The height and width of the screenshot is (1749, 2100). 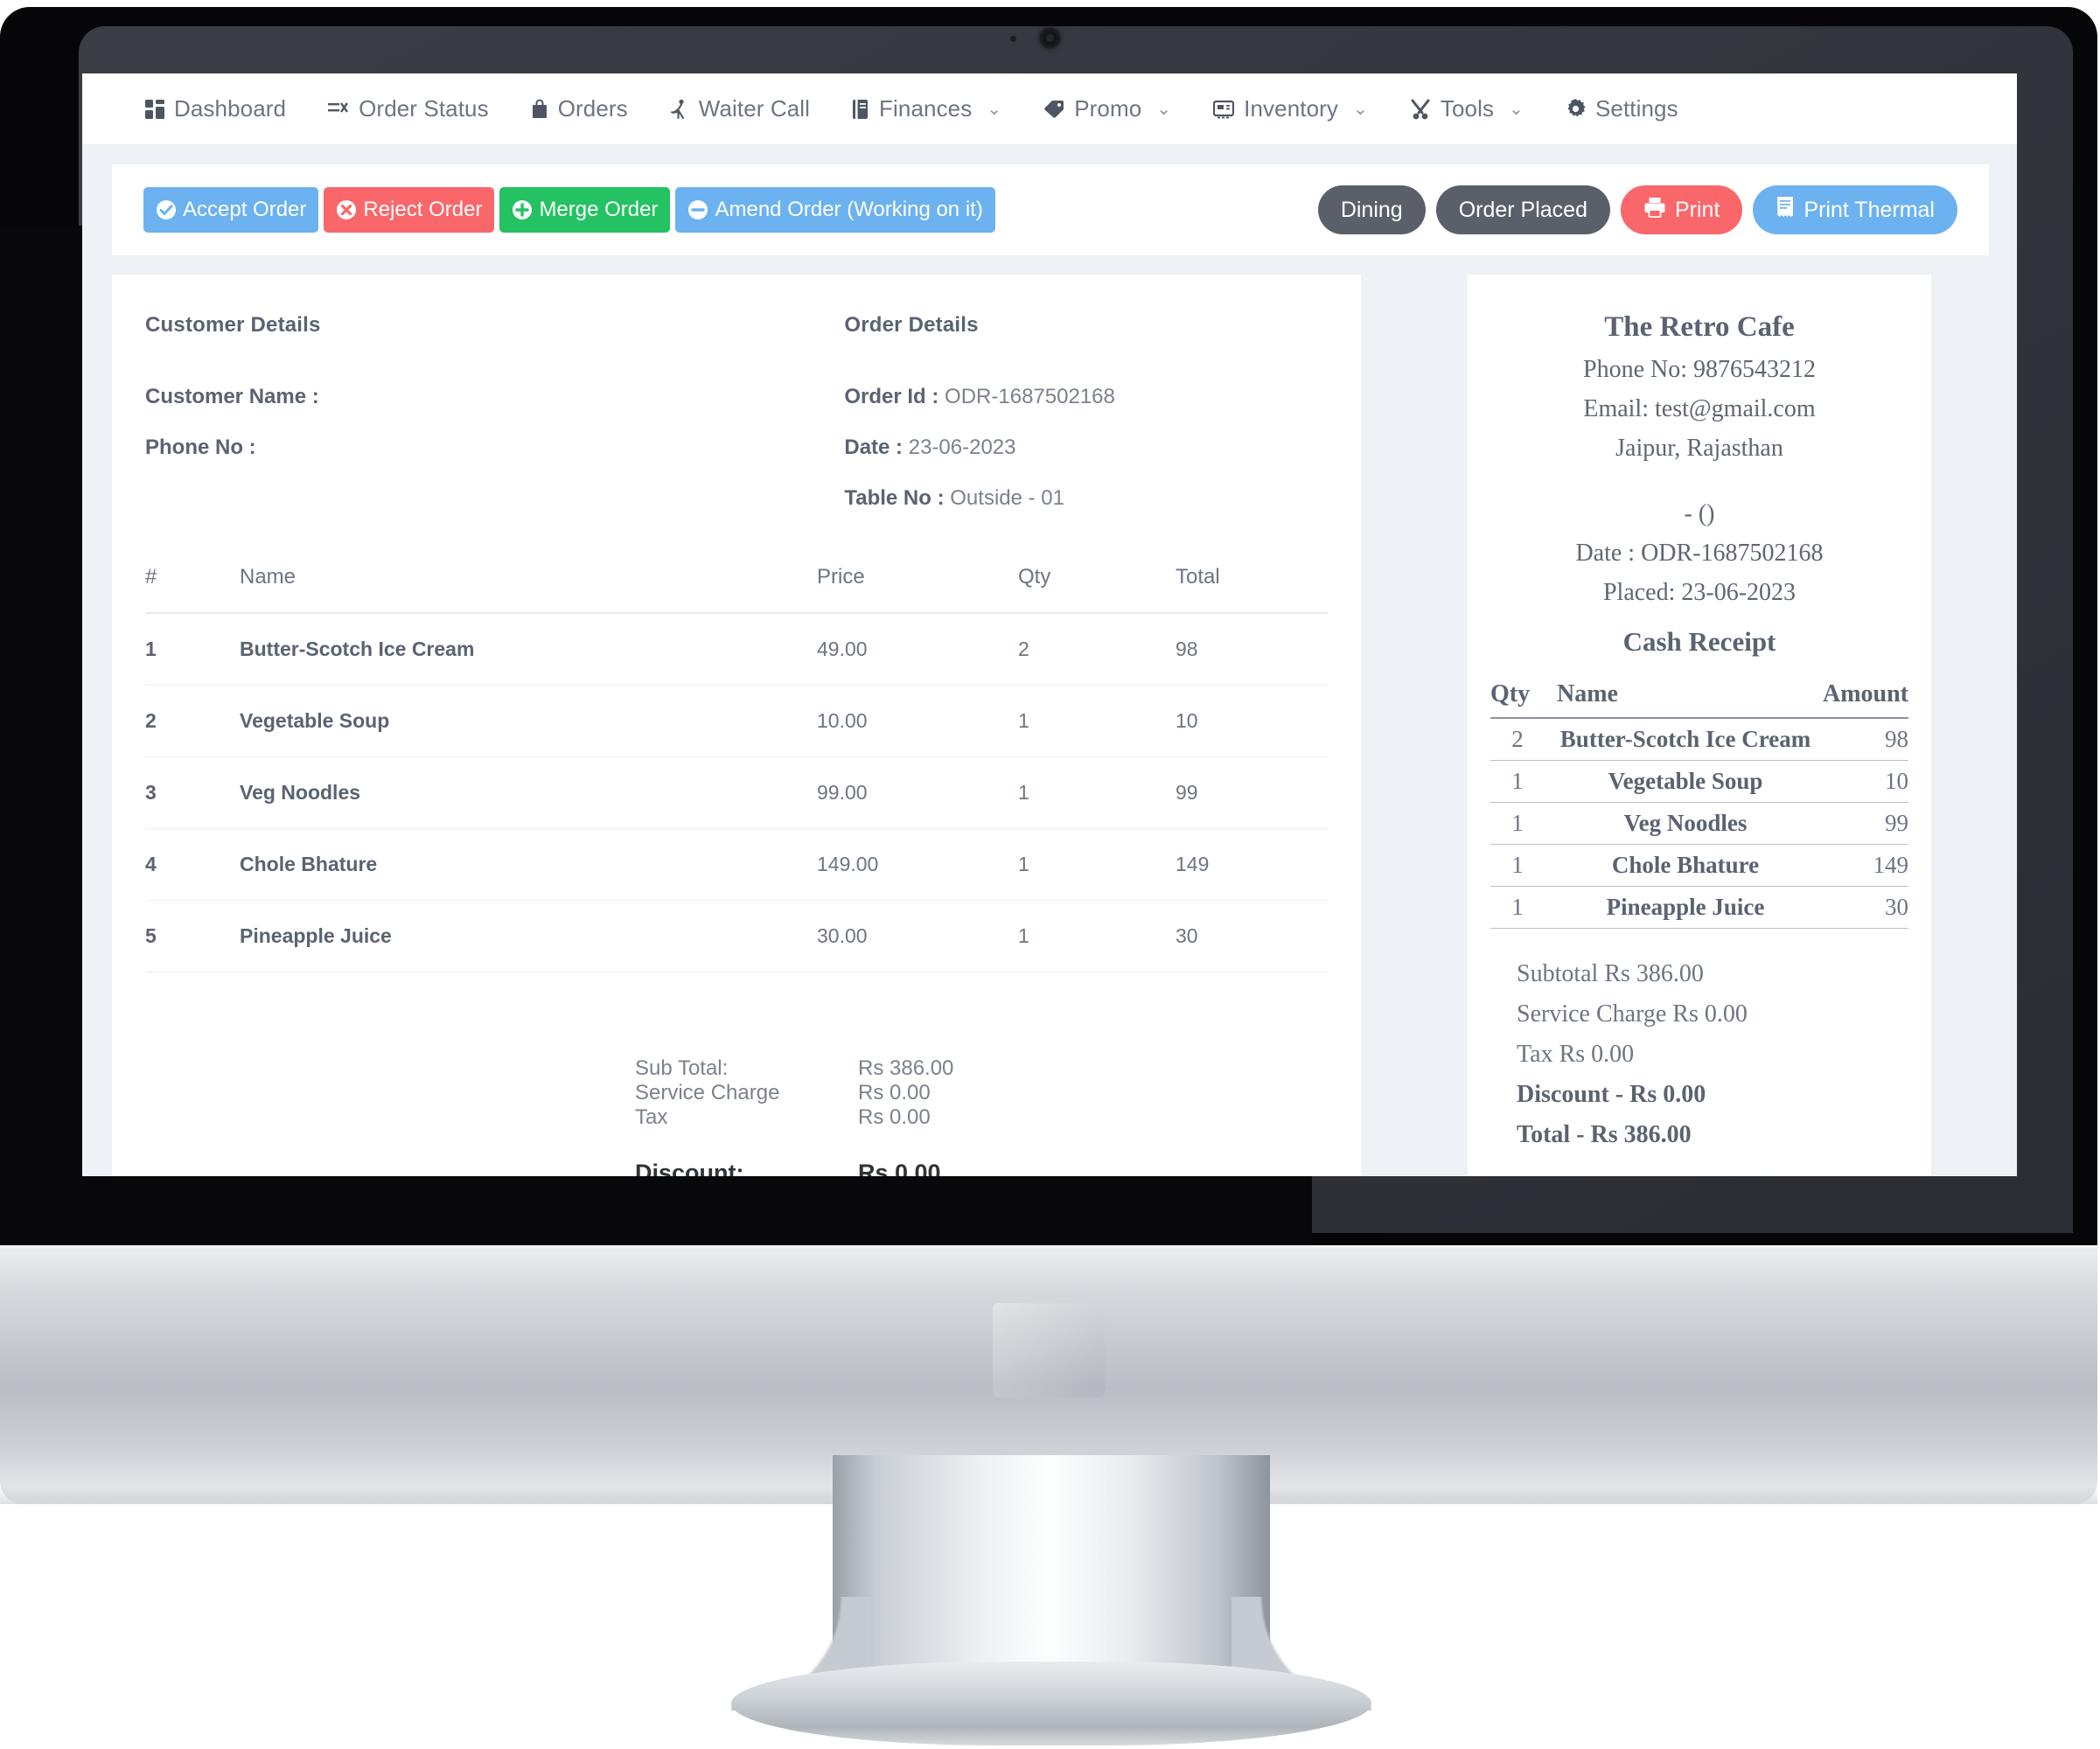 What do you see at coordinates (849, 209) in the screenshot?
I see `button-label: Amend Order (Working on it)` at bounding box center [849, 209].